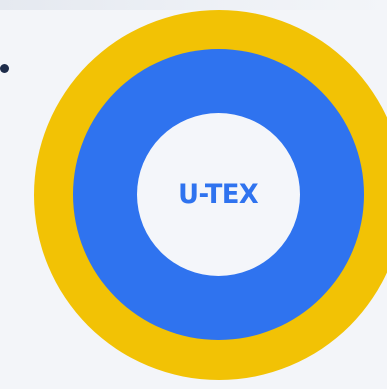 The width and height of the screenshot is (387, 389). I want to click on bullet-dot, so click(4, 68).